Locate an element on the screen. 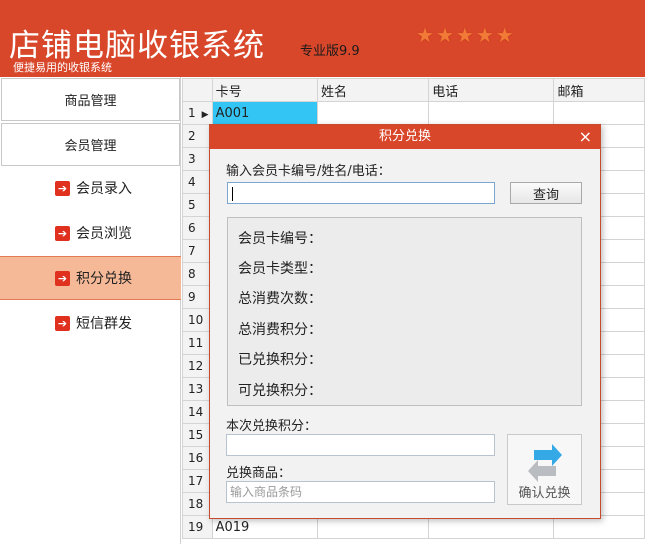 This screenshot has width=645, height=544. column-header: 邮箱 is located at coordinates (599, 90).